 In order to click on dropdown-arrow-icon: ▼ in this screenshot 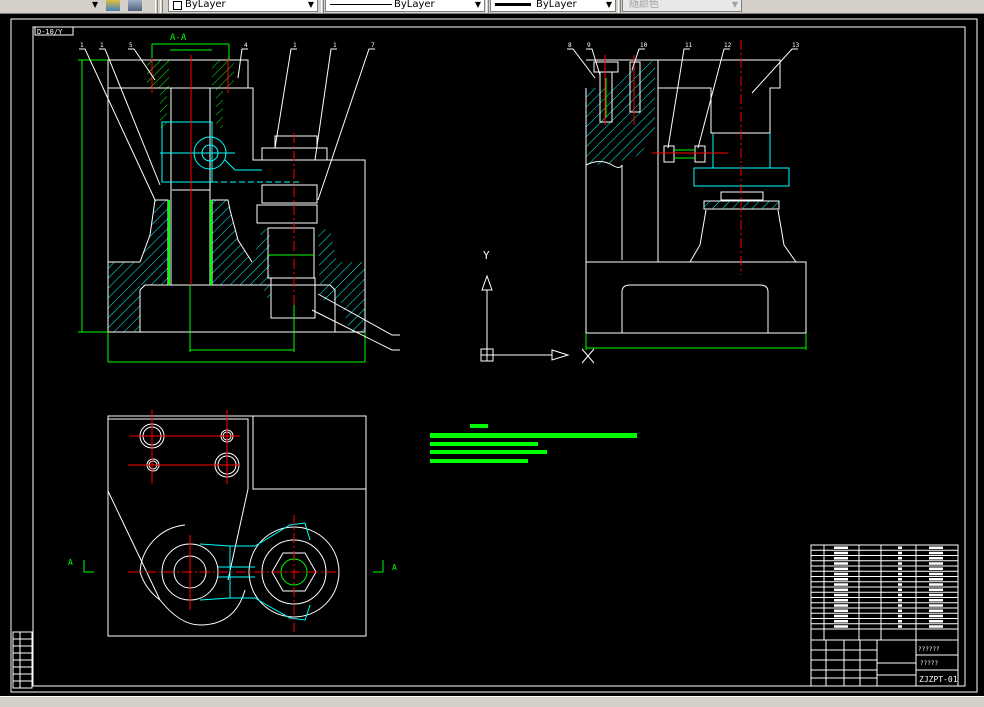, I will do `click(95, 4)`.